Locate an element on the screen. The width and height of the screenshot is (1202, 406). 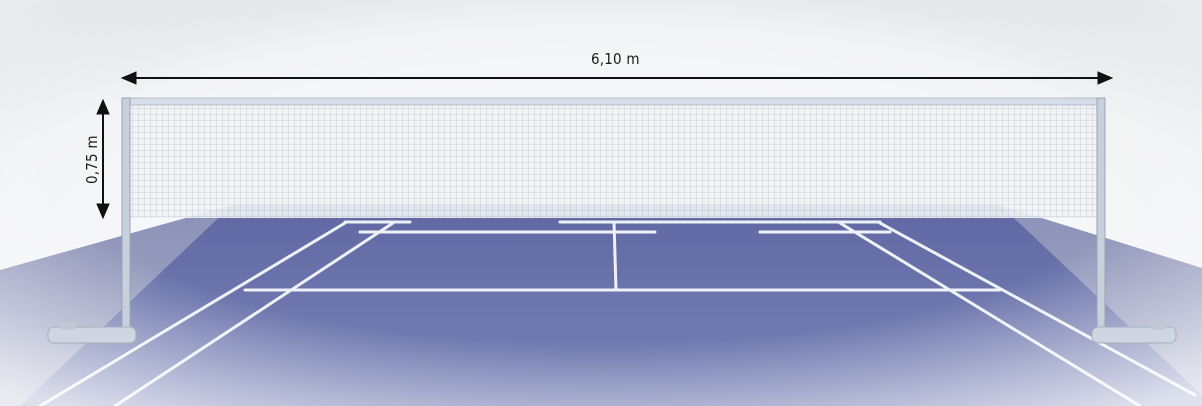
net-height-label: 0,75 m is located at coordinates (92, 159).